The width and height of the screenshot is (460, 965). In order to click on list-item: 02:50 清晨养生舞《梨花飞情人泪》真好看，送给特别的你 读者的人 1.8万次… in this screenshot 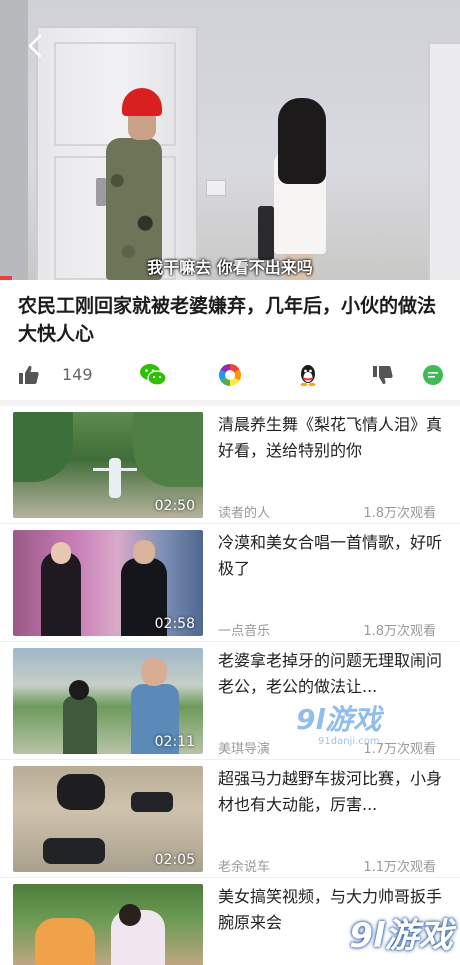, I will do `click(230, 465)`.